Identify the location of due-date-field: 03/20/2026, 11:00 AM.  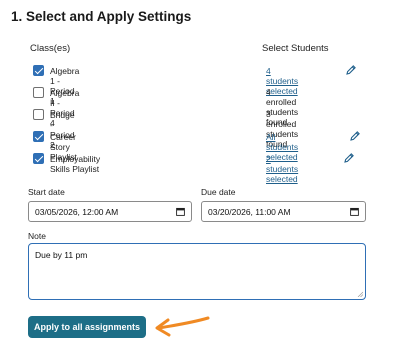
(283, 211).